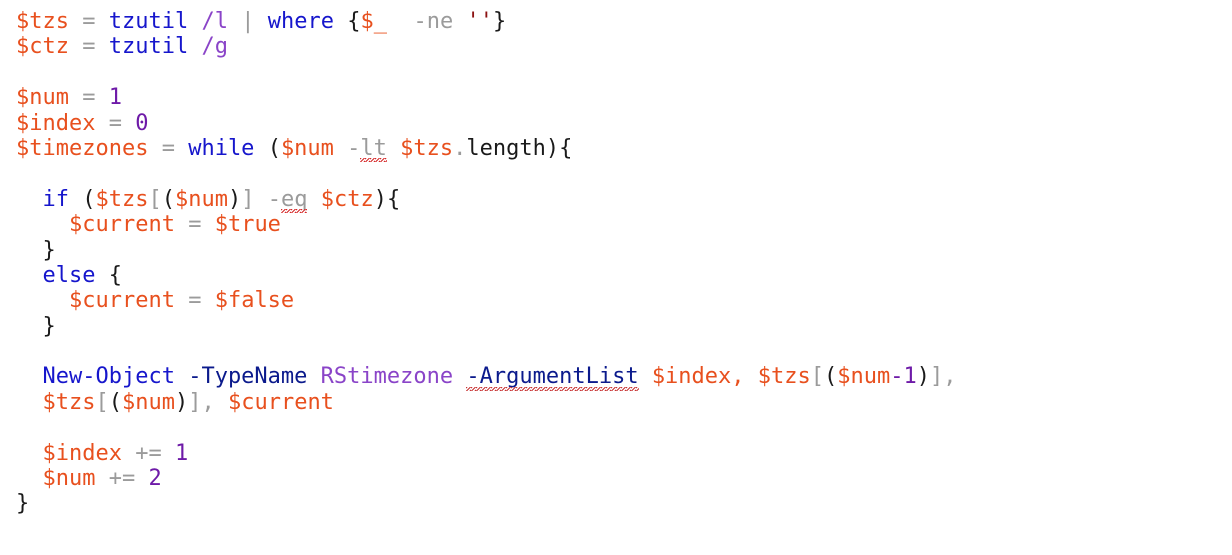  I want to click on syntax-error-underline: eq, so click(293, 200).